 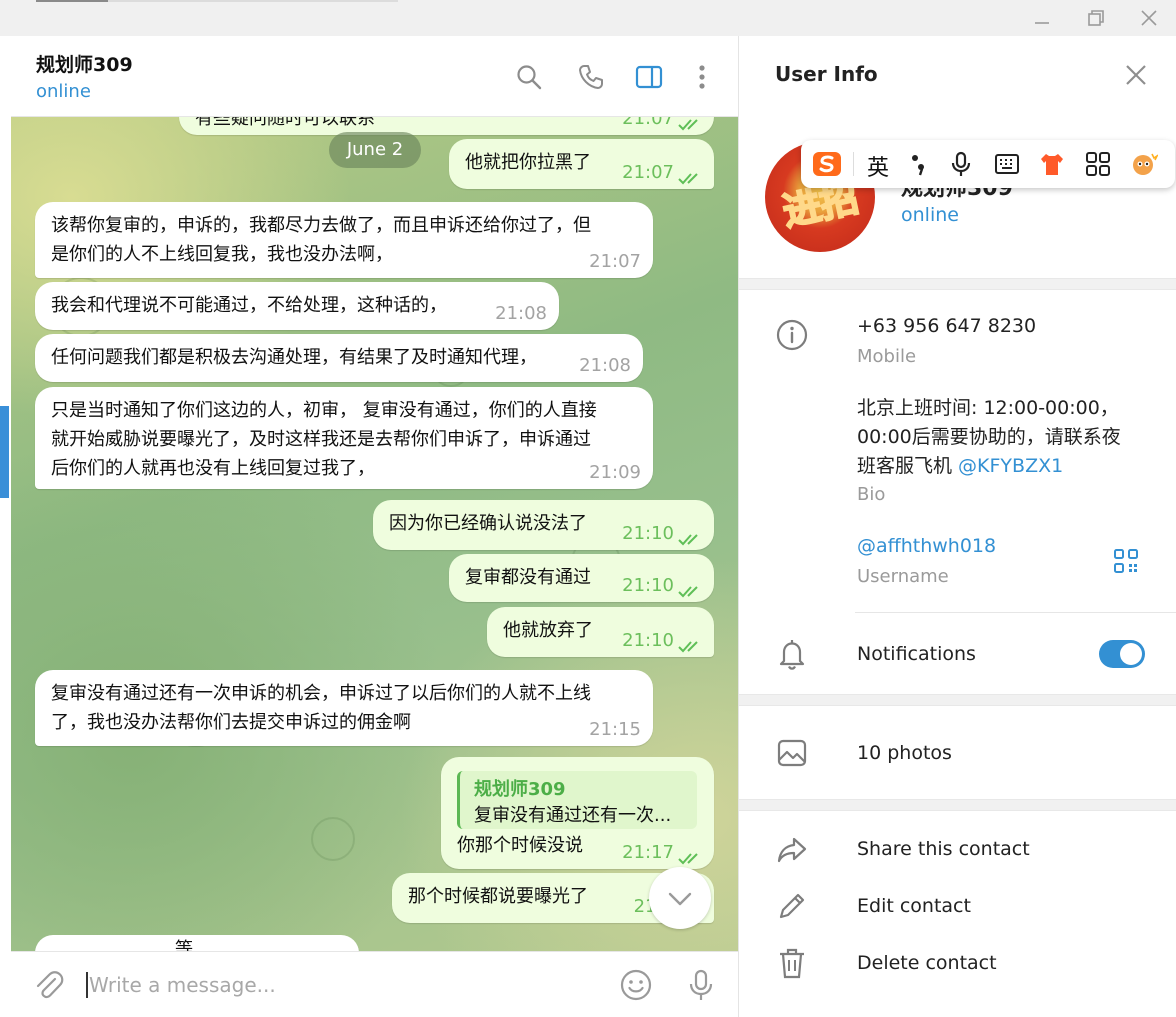 I want to click on message-line: 该帮你复审的，申诉的，我都尽力去做了，而且申诉还给你过了，但, so click(x=321, y=225).